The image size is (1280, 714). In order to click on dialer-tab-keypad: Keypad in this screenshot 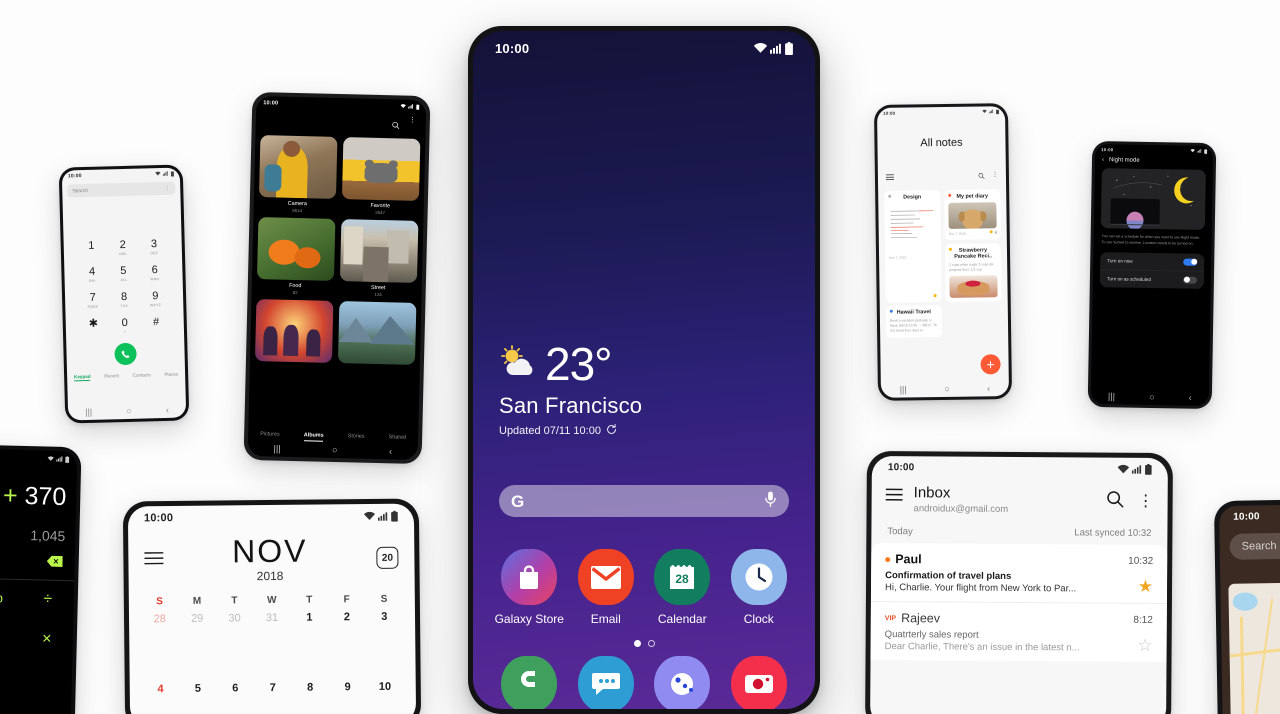, I will do `click(82, 377)`.